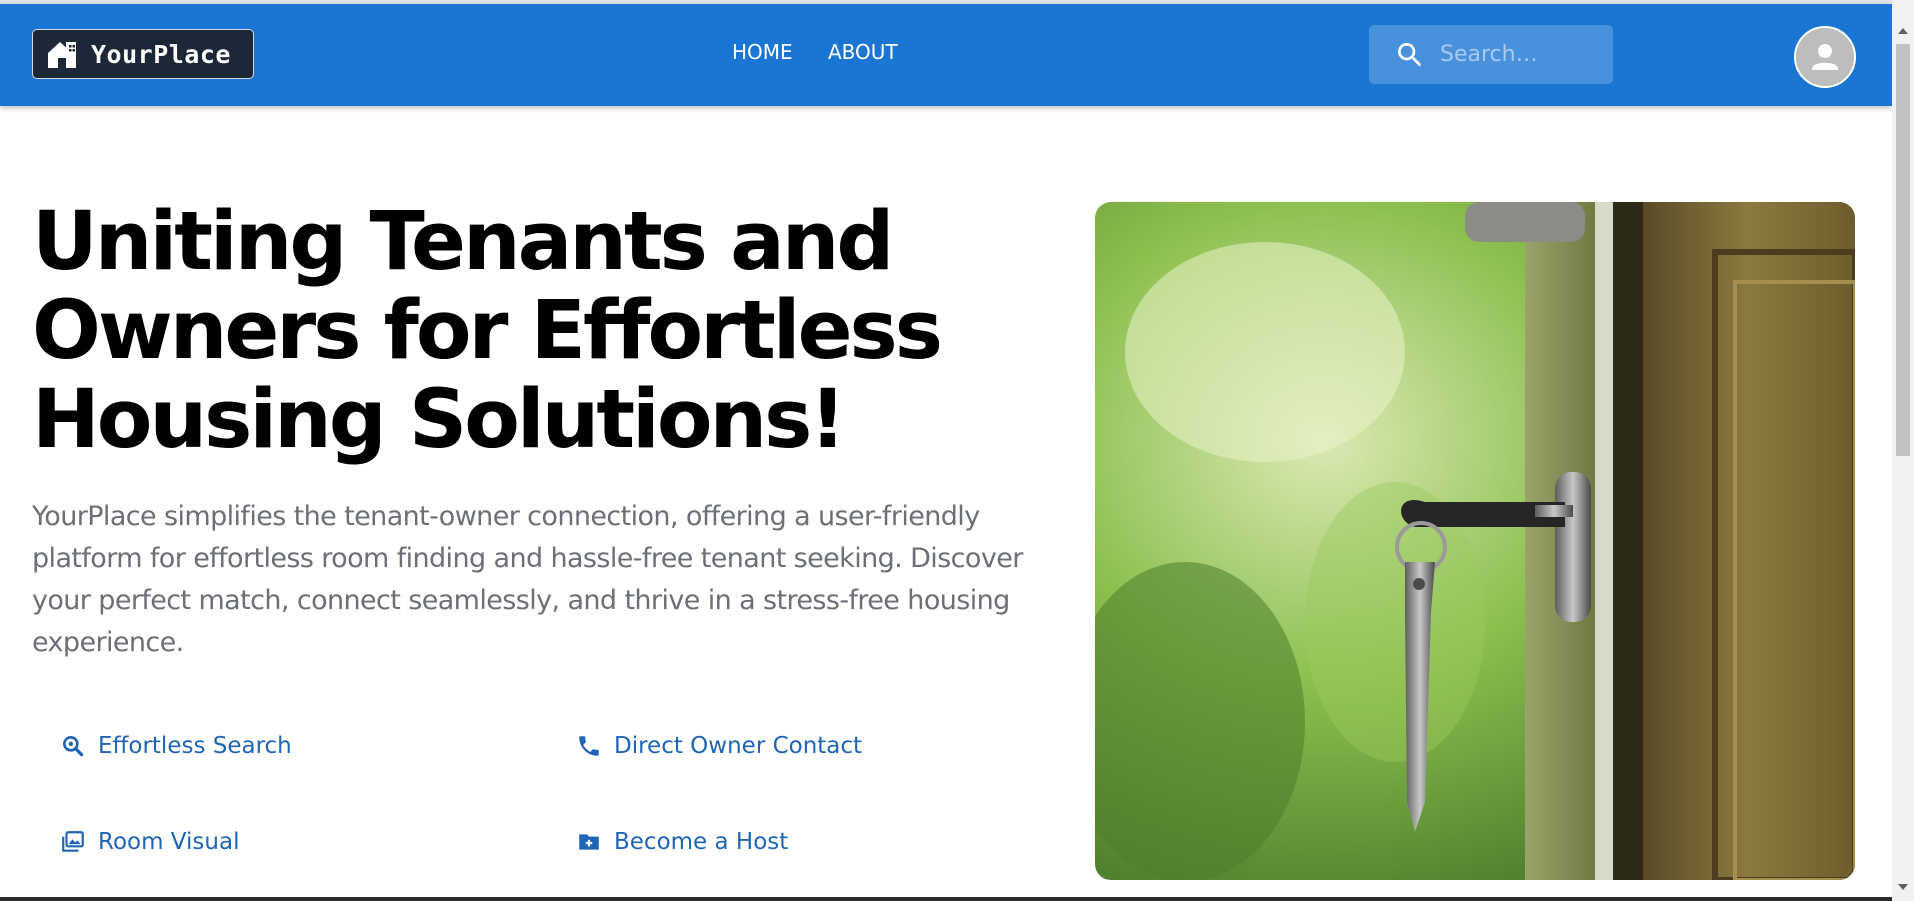  I want to click on nav-home-link: HOME, so click(762, 52).